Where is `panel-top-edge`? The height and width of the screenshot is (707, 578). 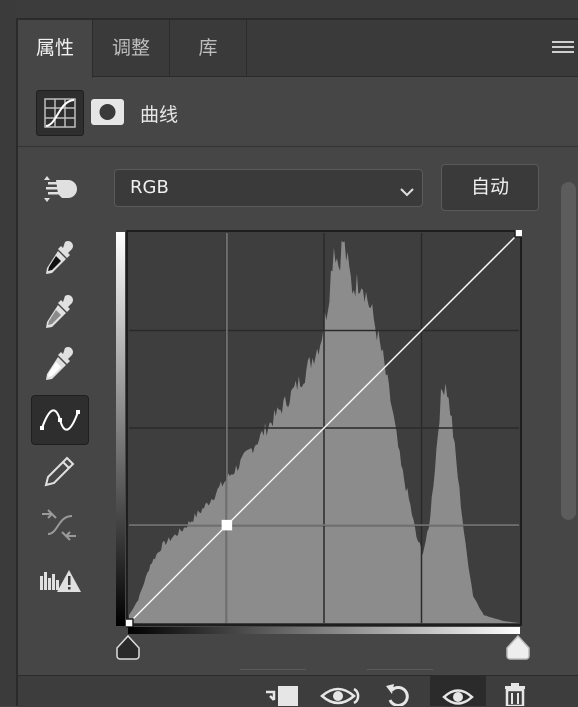 panel-top-edge is located at coordinates (297, 10).